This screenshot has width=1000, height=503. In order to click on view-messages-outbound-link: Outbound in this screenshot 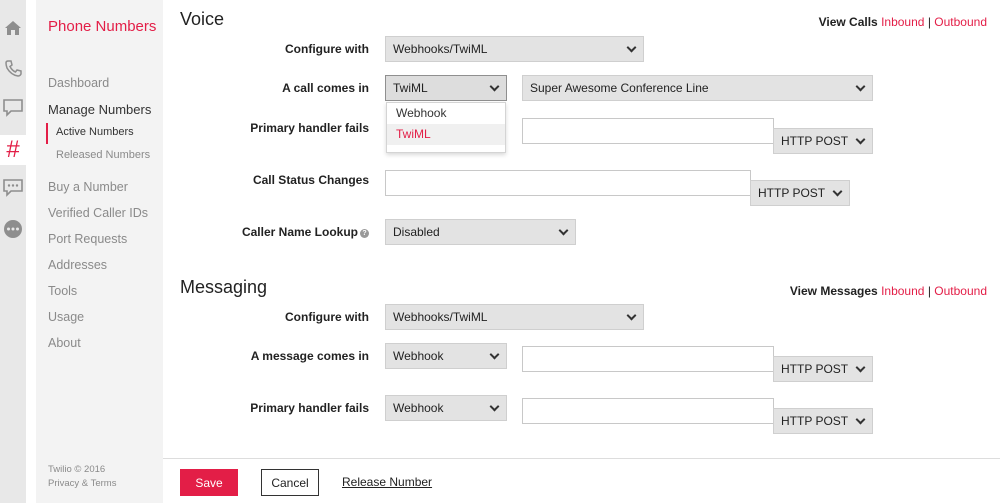, I will do `click(960, 291)`.